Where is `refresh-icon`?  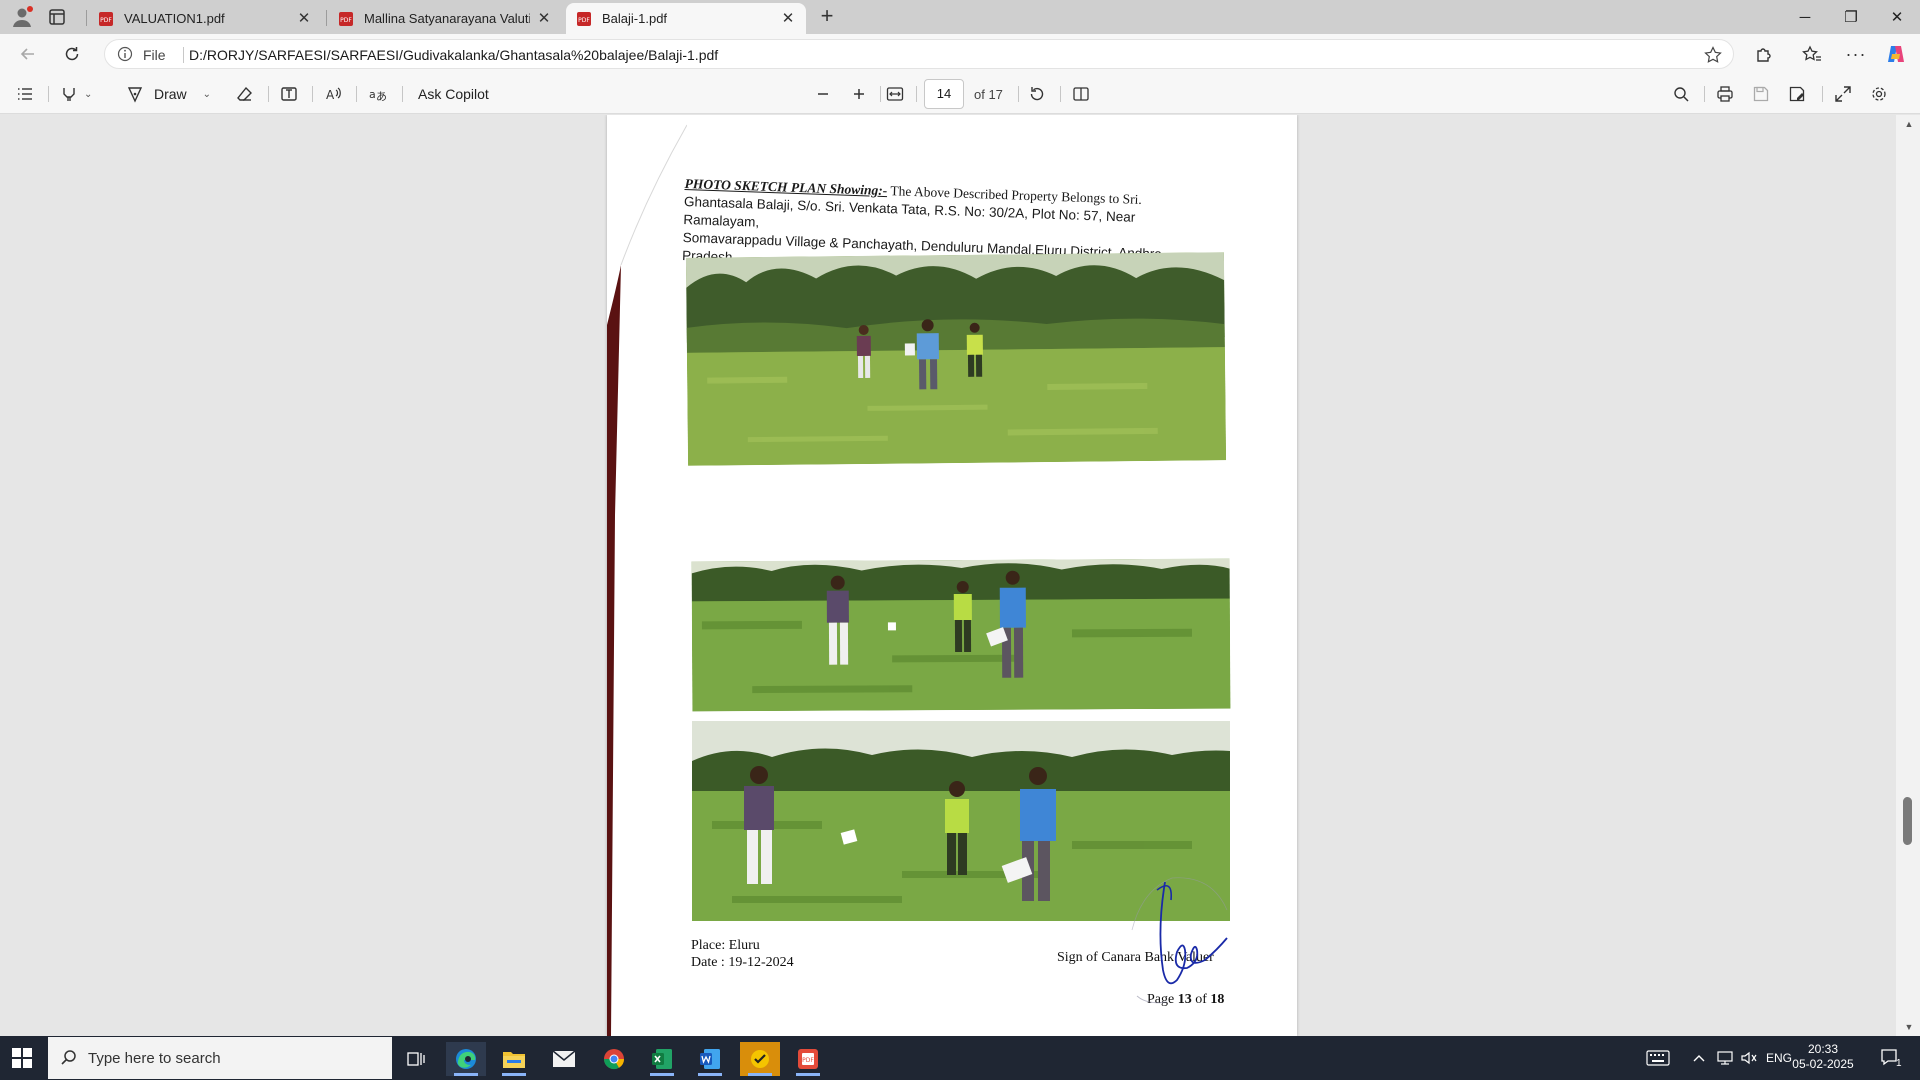 refresh-icon is located at coordinates (72, 54).